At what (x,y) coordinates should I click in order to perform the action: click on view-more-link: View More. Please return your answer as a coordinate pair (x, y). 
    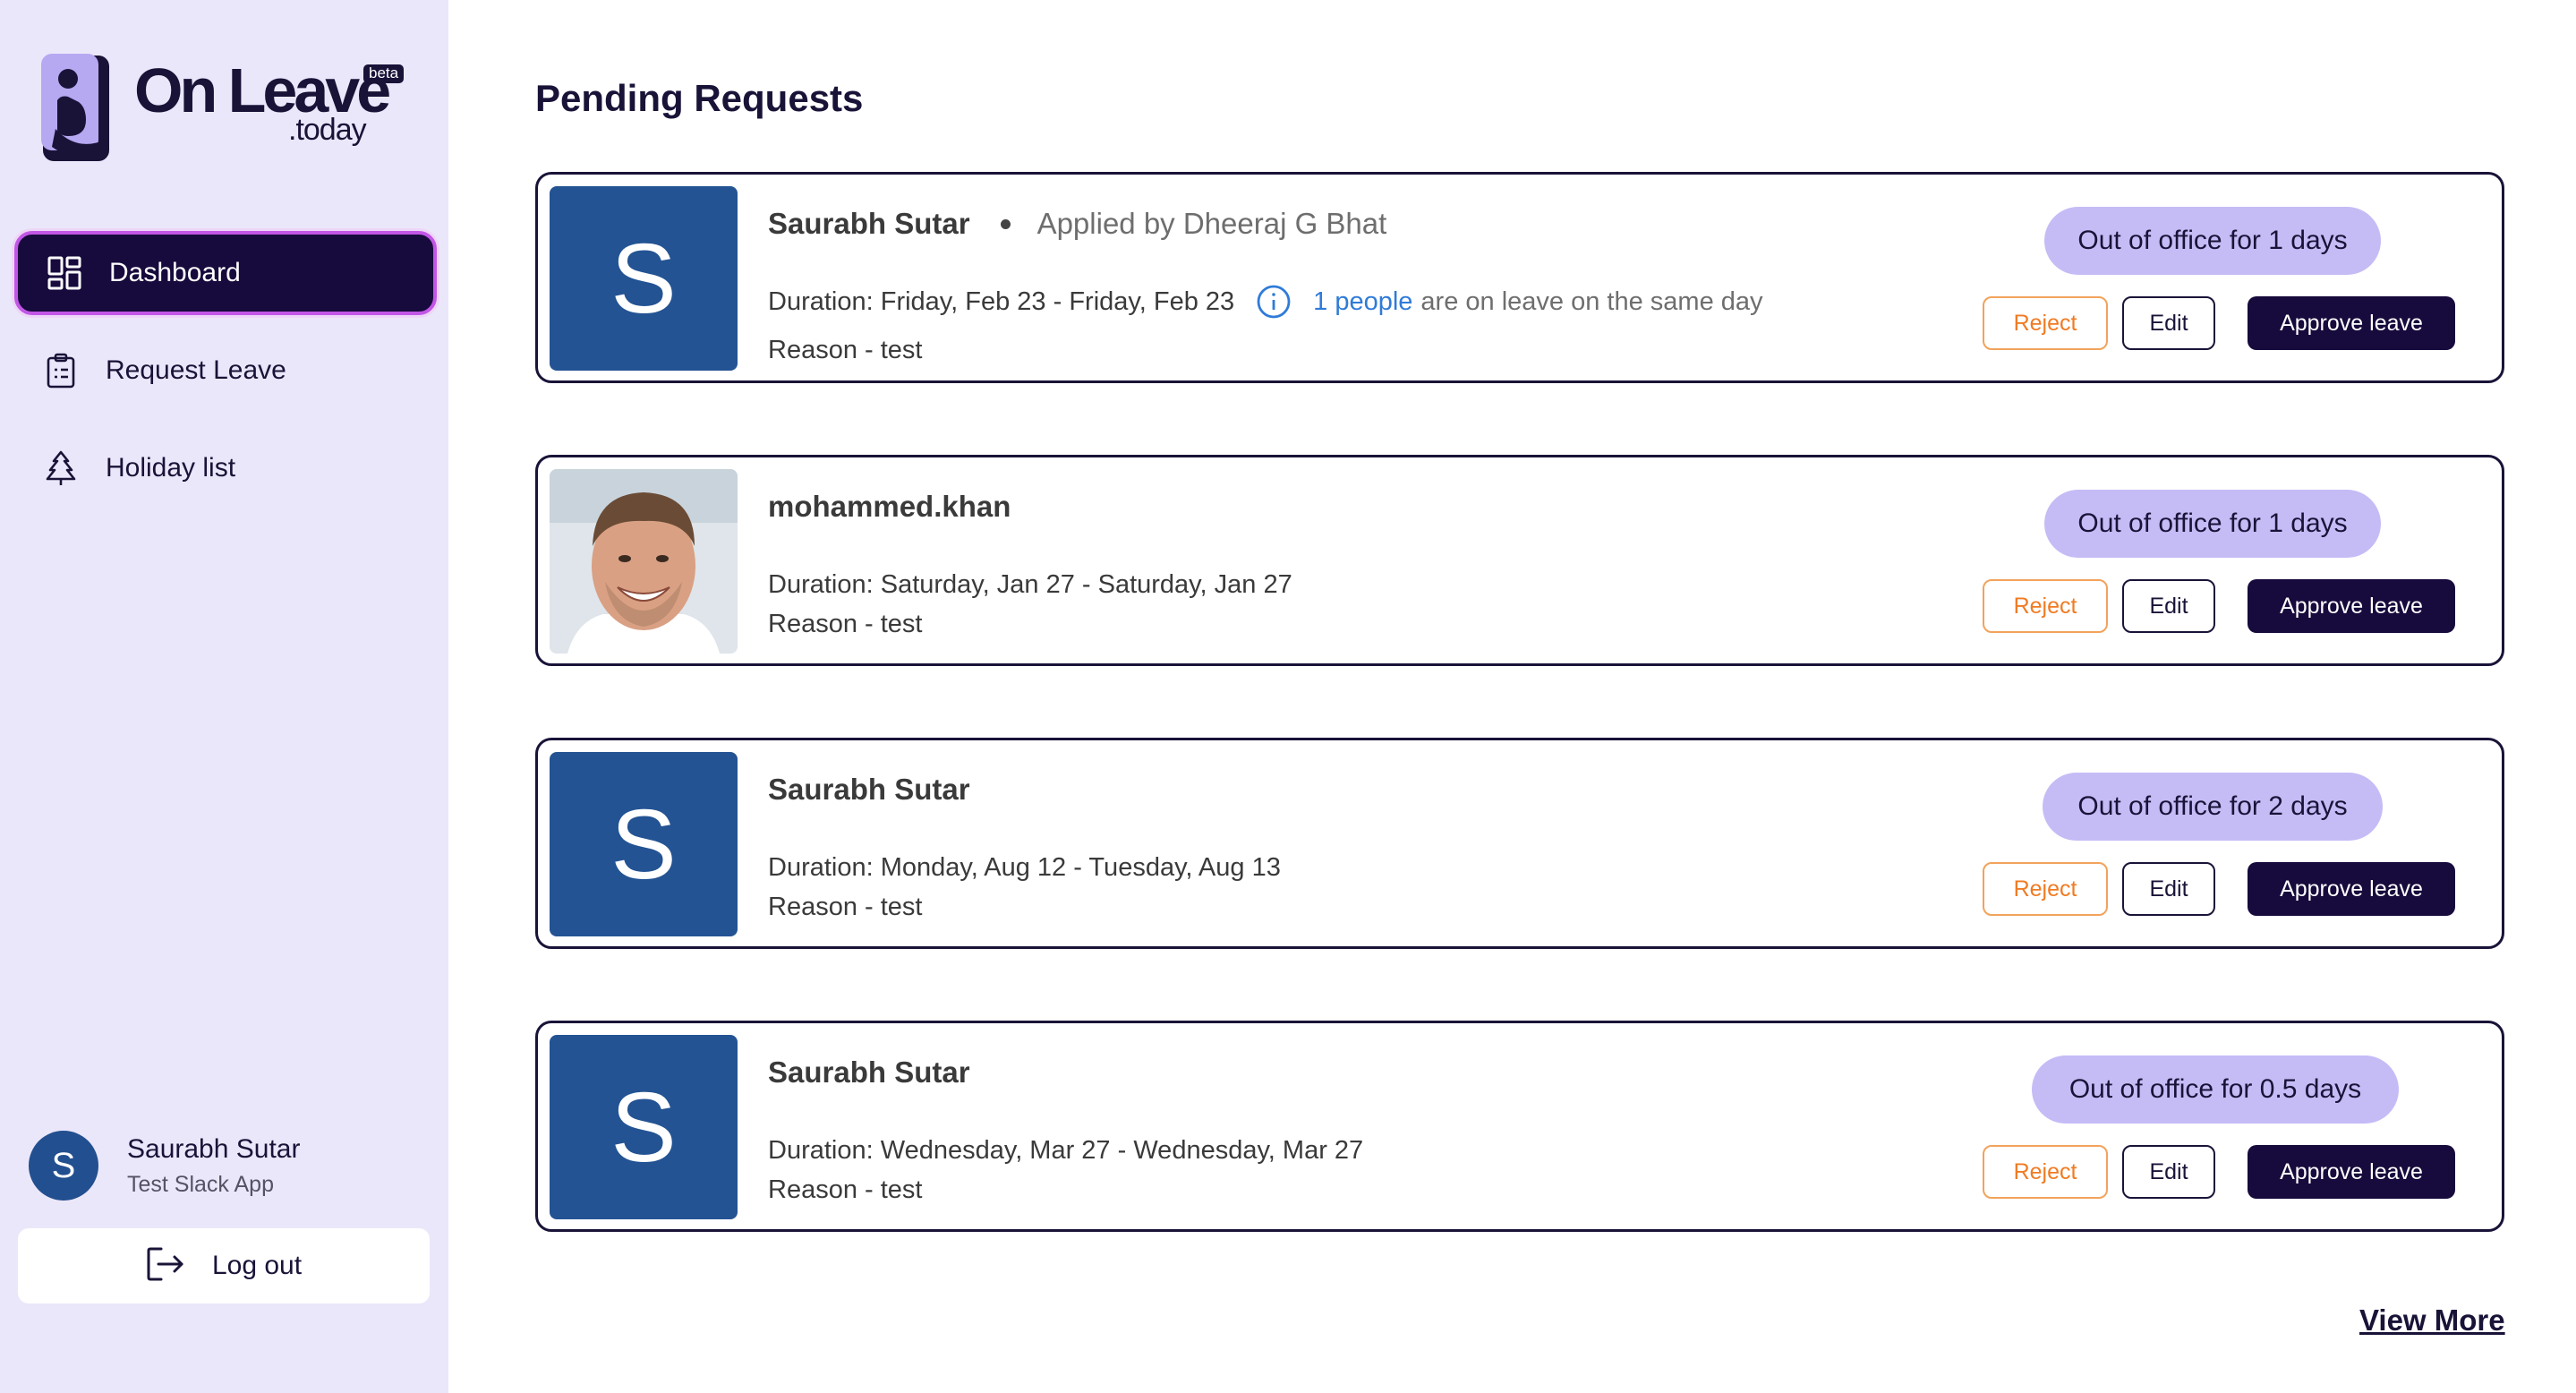
    Looking at the image, I should click on (2432, 1320).